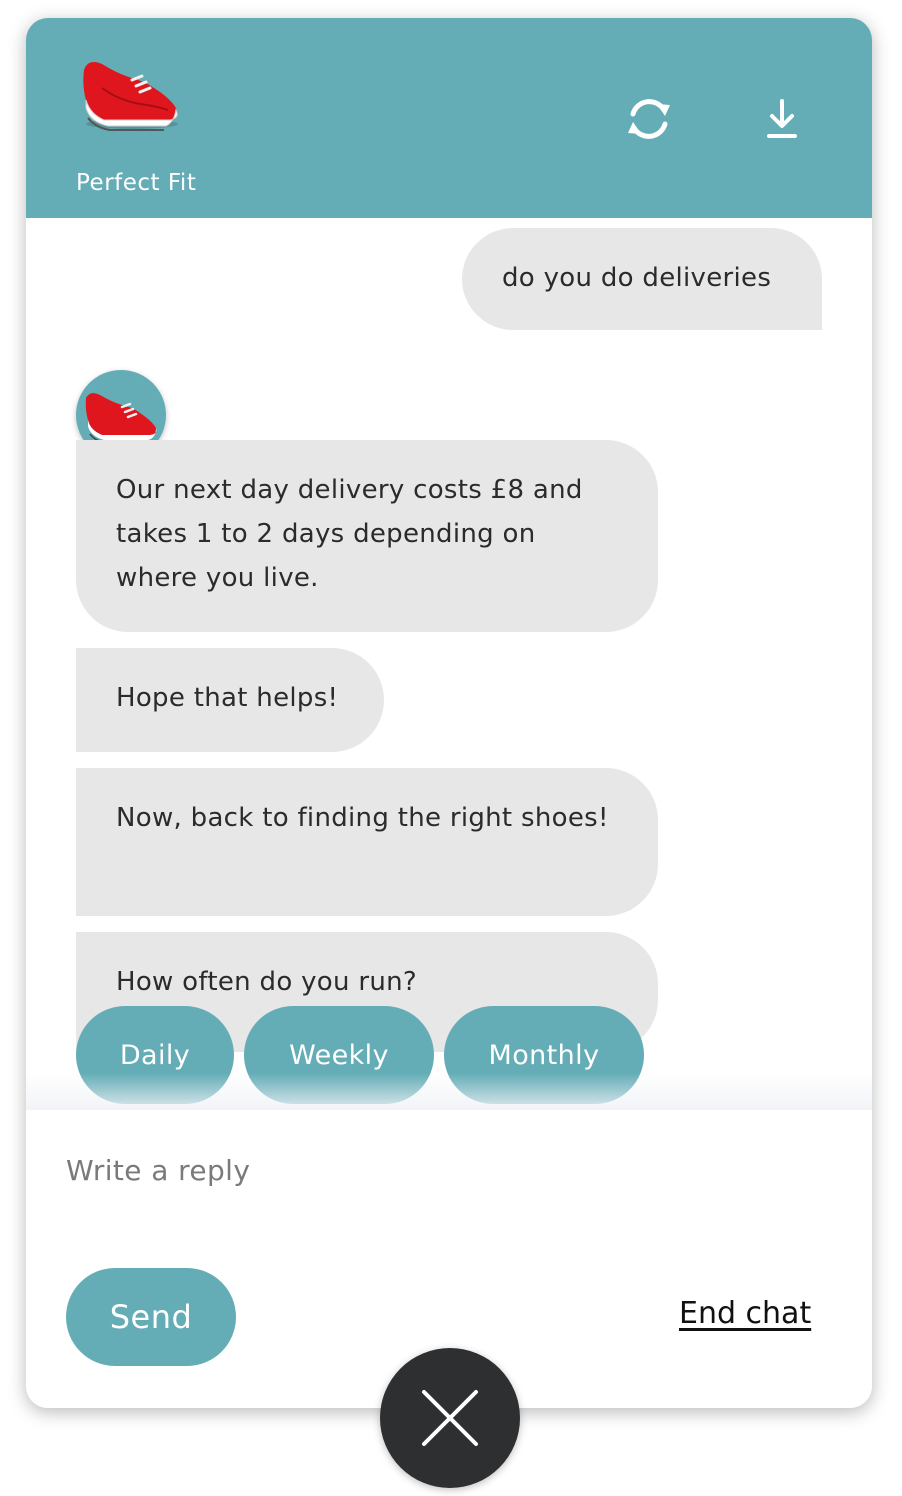 The width and height of the screenshot is (902, 1496). I want to click on refresh-button, so click(649, 119).